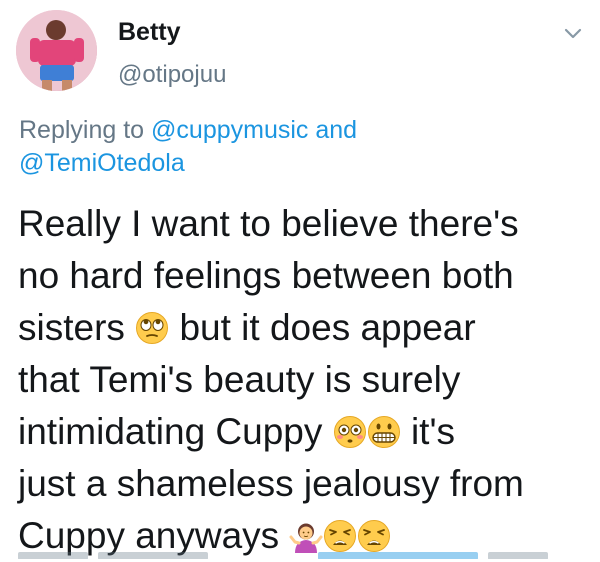 Image resolution: width=600 pixels, height=562 pixels. Describe the element at coordinates (149, 32) in the screenshot. I see `author-name: Betty` at that location.